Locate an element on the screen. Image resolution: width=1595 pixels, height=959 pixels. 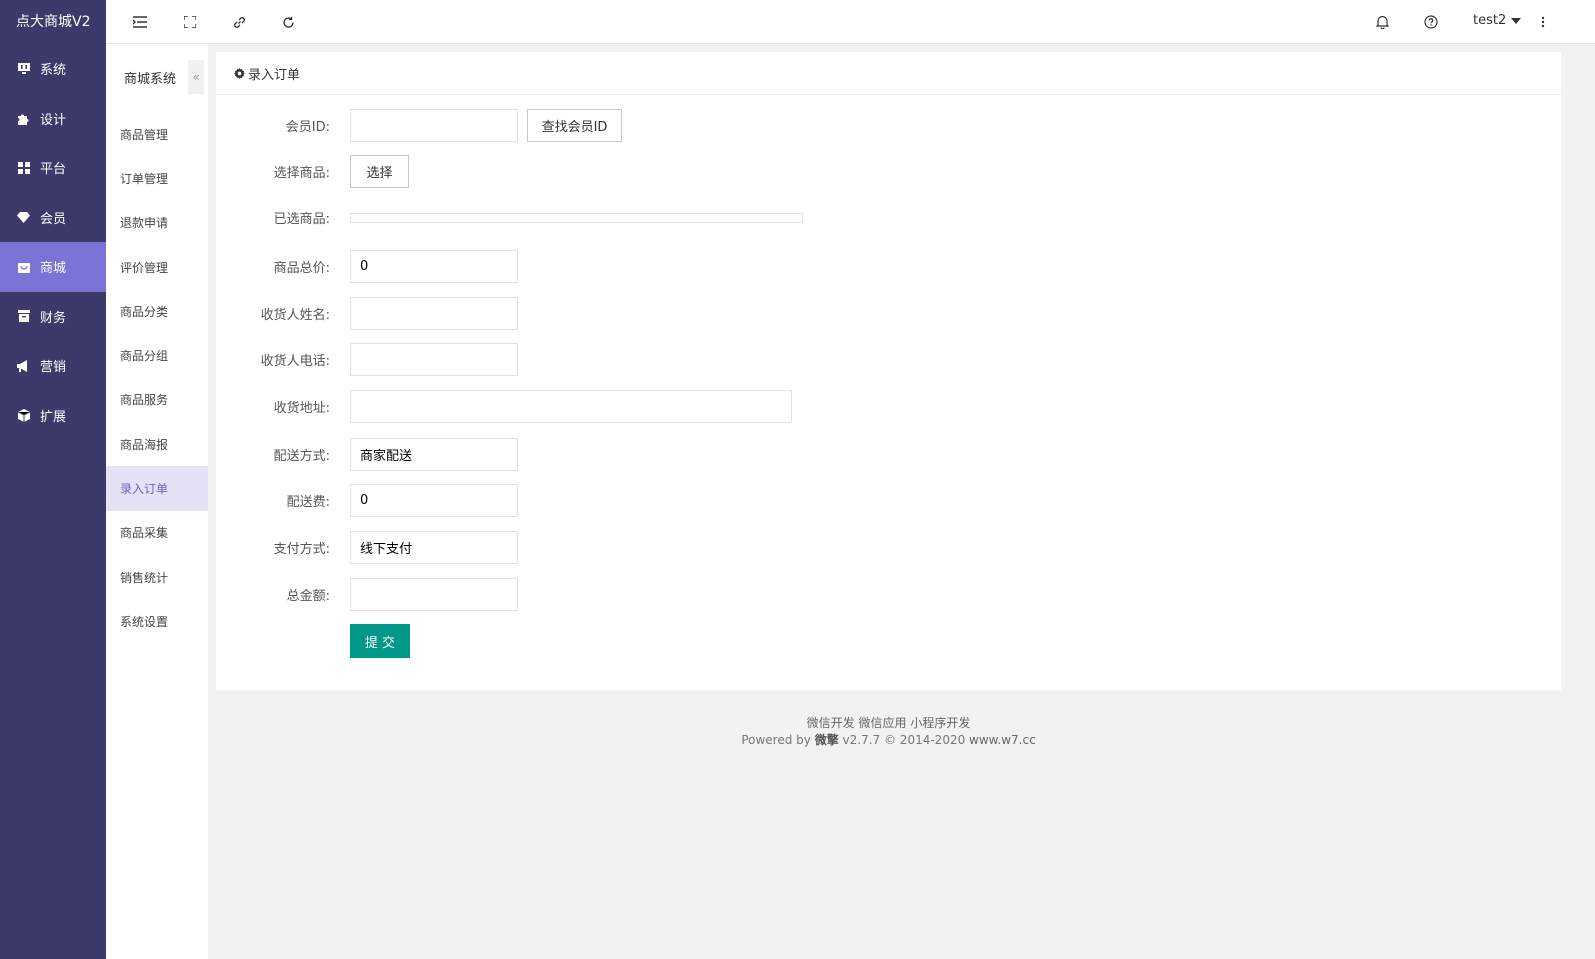
delivery-row: 配送方式: is located at coordinates (367, 454).